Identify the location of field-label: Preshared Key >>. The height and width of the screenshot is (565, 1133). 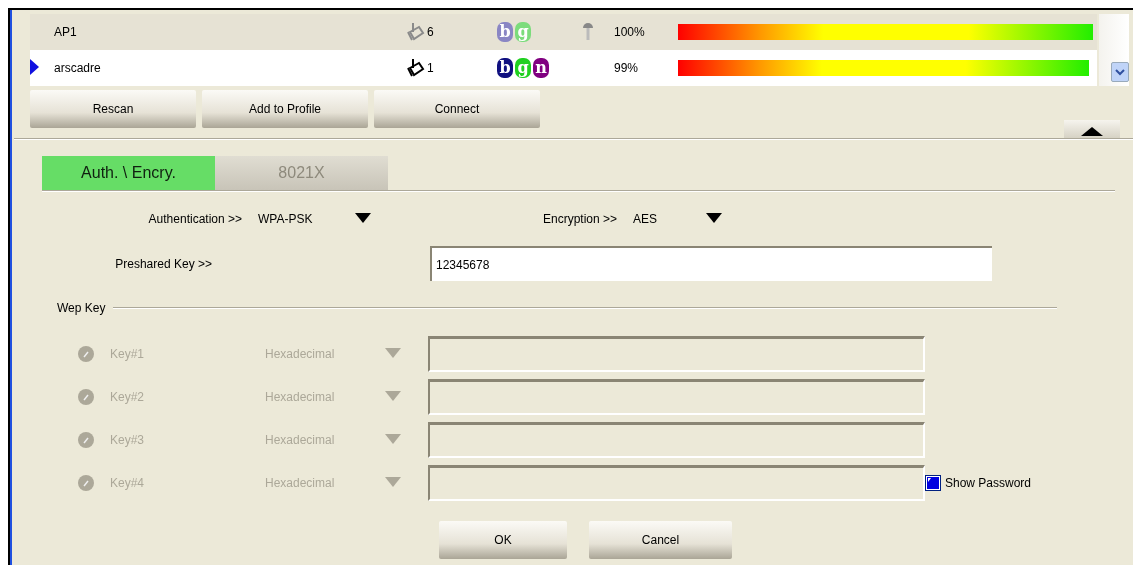
(163, 263).